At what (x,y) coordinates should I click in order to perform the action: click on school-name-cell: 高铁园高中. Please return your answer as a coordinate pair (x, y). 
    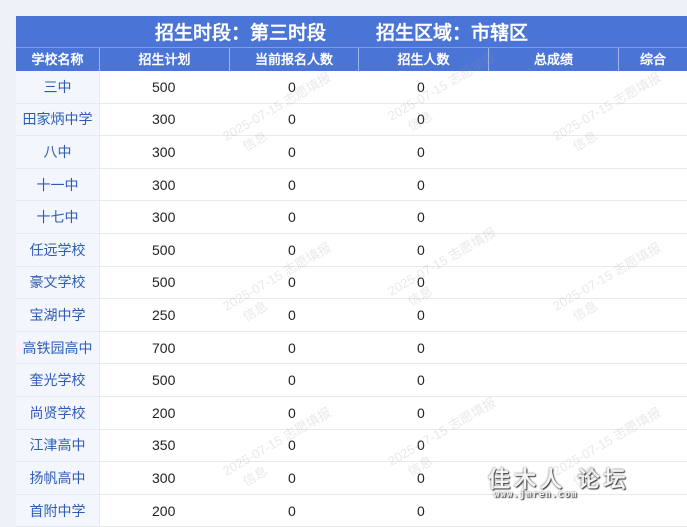
    Looking at the image, I should click on (58, 347).